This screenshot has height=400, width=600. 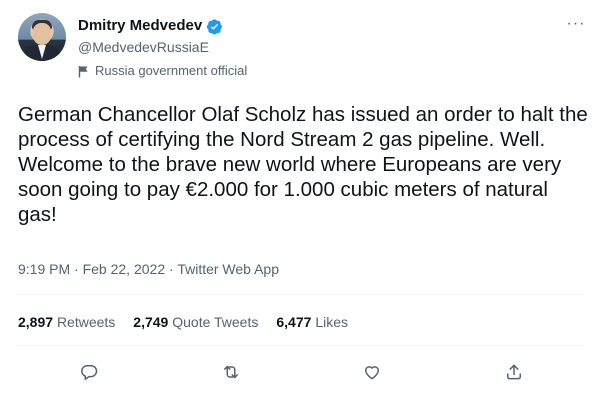 I want to click on divider-bottom, so click(x=301, y=345).